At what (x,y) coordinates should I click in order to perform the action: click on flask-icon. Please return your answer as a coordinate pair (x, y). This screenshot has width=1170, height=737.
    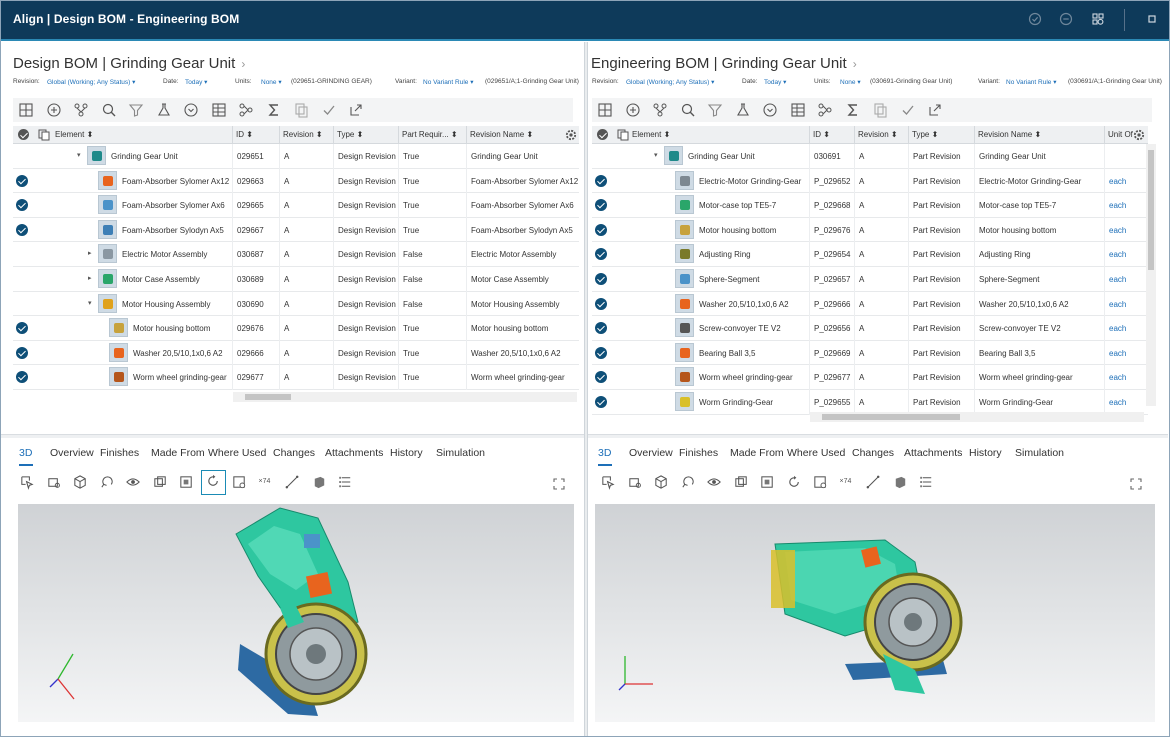
    Looking at the image, I should click on (743, 110).